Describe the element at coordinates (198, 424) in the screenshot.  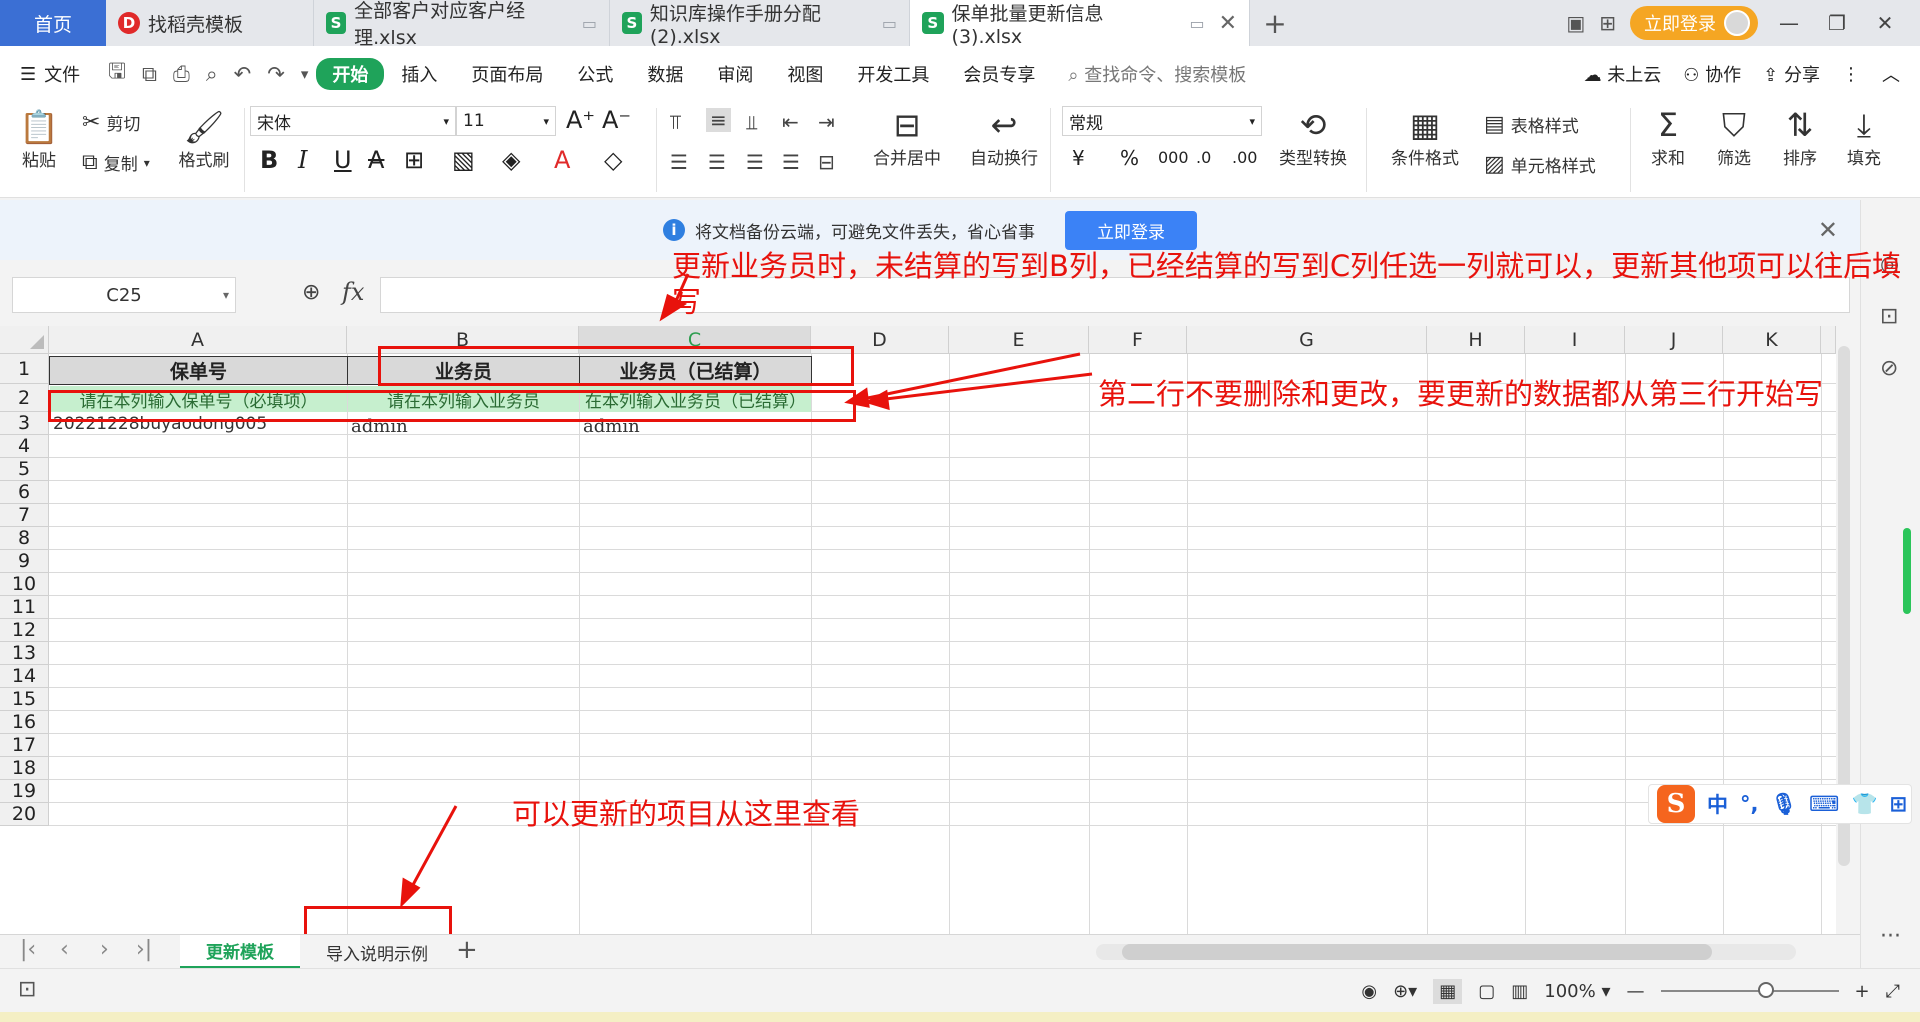
I see `cell-a3: 20221228buyaodong005` at that location.